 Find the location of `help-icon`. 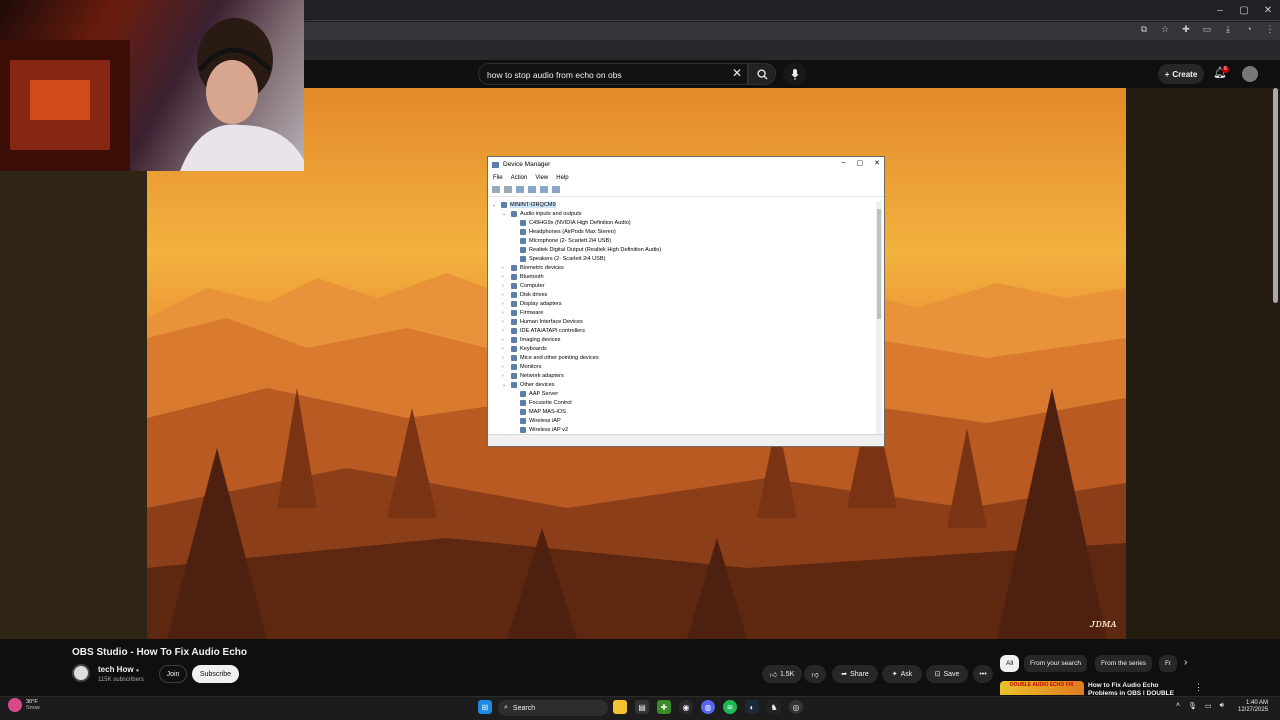

help-icon is located at coordinates (532, 189).